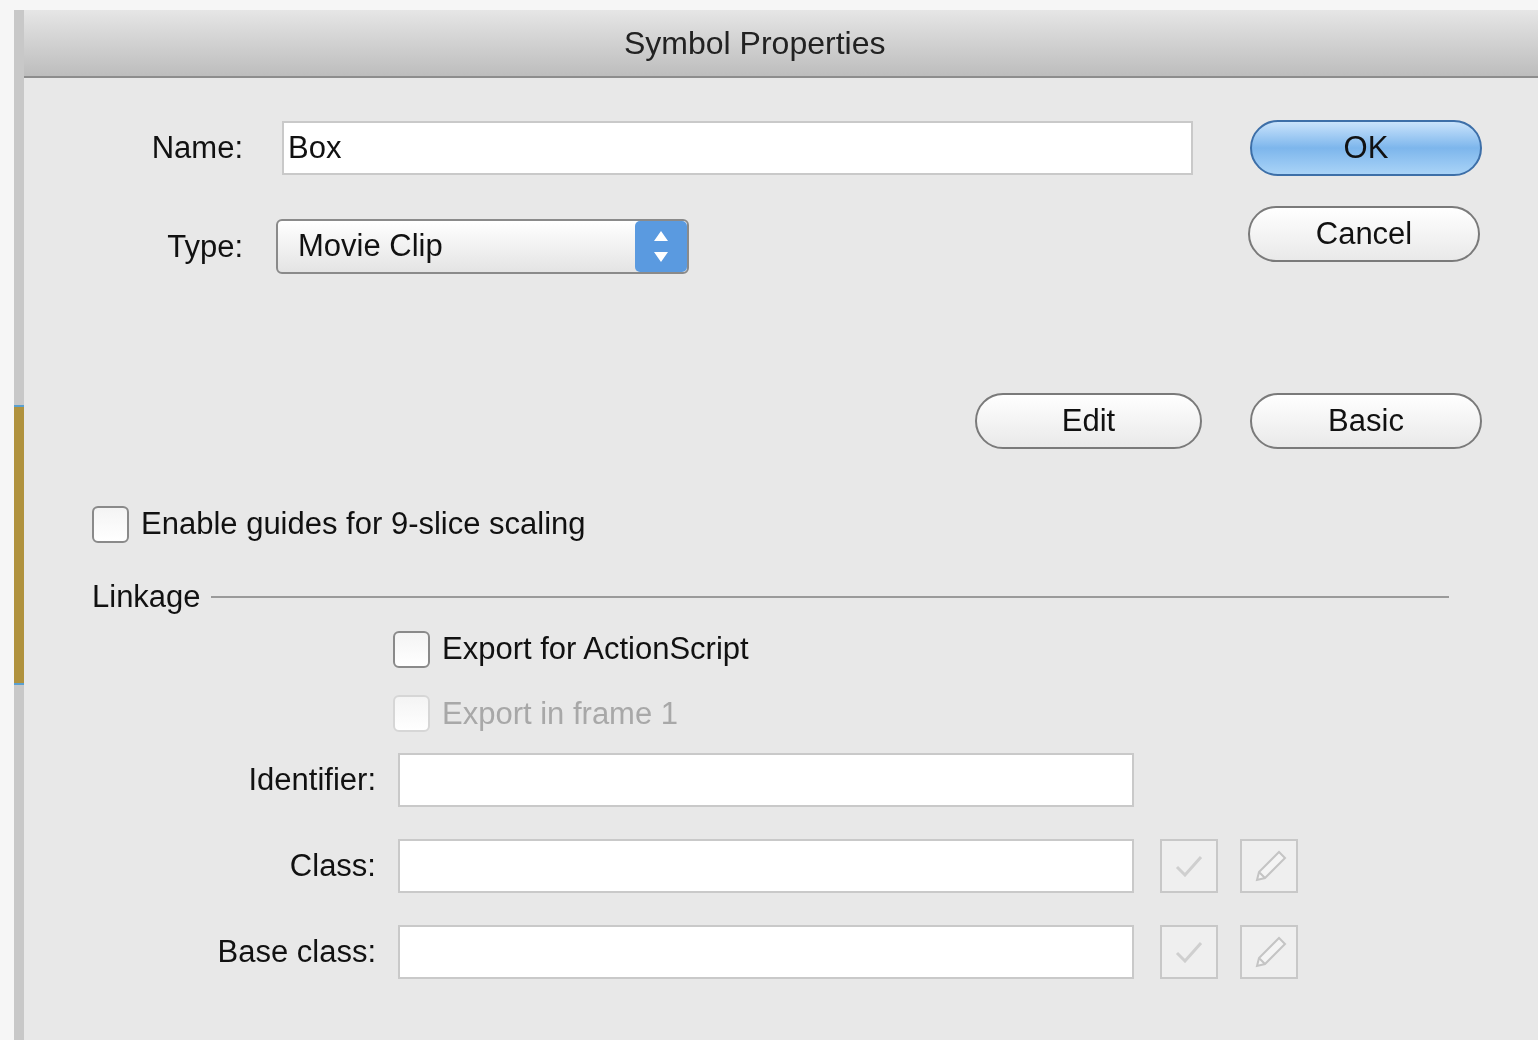  What do you see at coordinates (146, 596) in the screenshot?
I see `section-title: Linkage` at bounding box center [146, 596].